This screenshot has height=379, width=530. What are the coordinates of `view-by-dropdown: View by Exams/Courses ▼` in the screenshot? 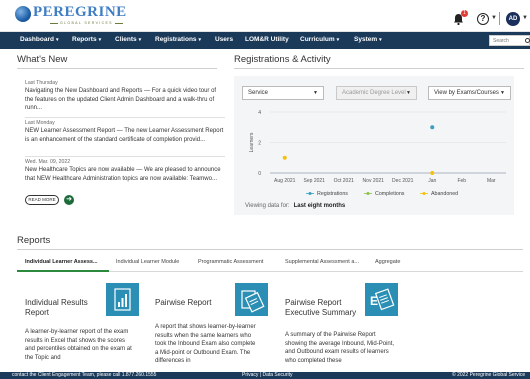 It's located at (469, 93).